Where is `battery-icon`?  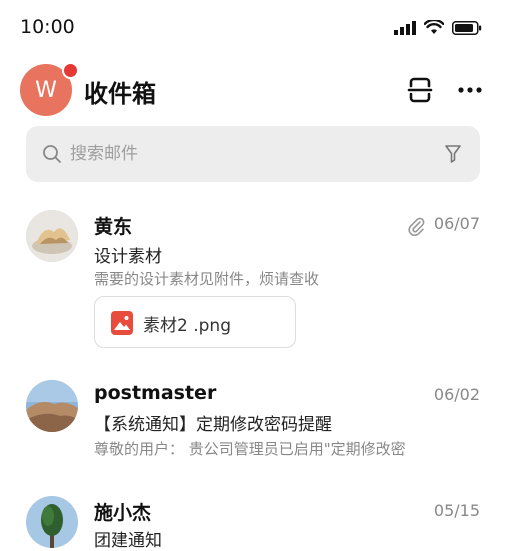
battery-icon is located at coordinates (467, 27).